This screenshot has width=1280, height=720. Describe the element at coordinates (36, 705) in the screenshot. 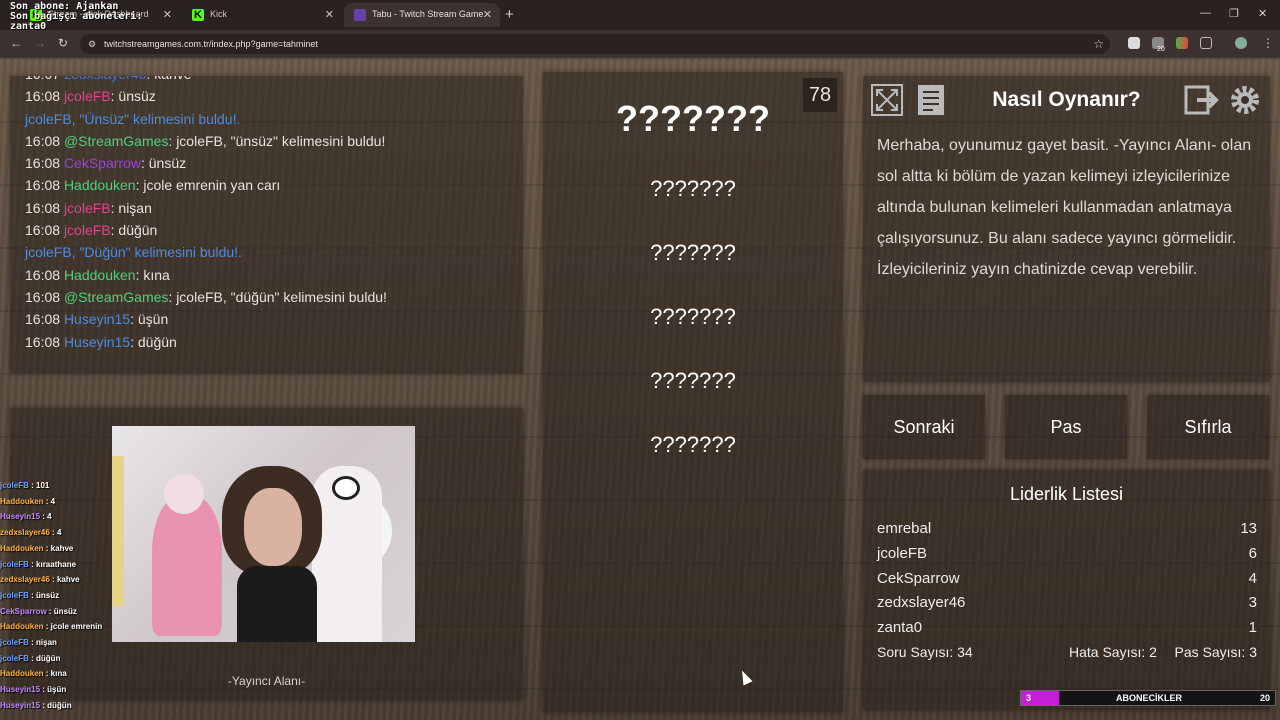

I see `side-chat-line: Huseyin15 : düğün` at that location.